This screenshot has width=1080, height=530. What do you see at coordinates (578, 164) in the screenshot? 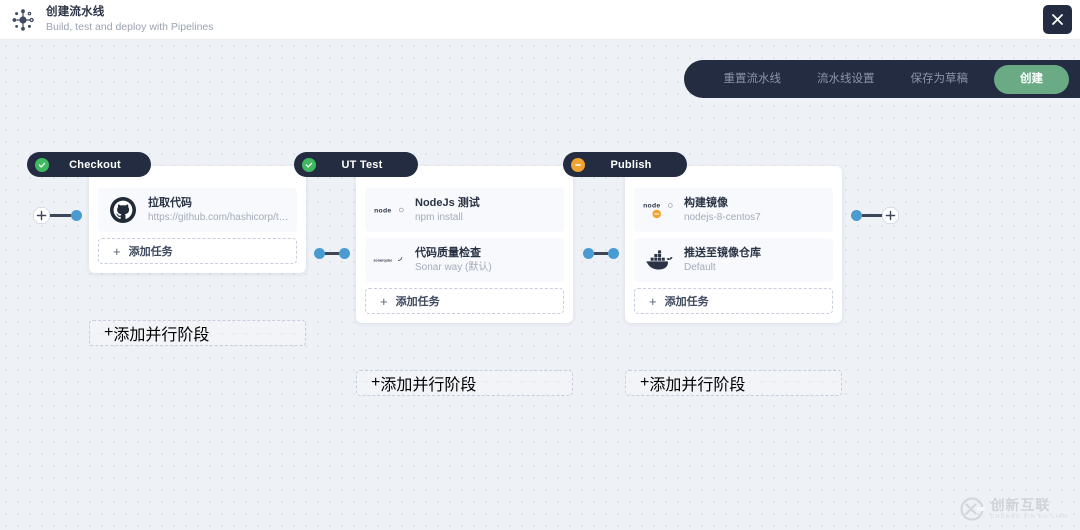
I see `minus-circle-icon` at bounding box center [578, 164].